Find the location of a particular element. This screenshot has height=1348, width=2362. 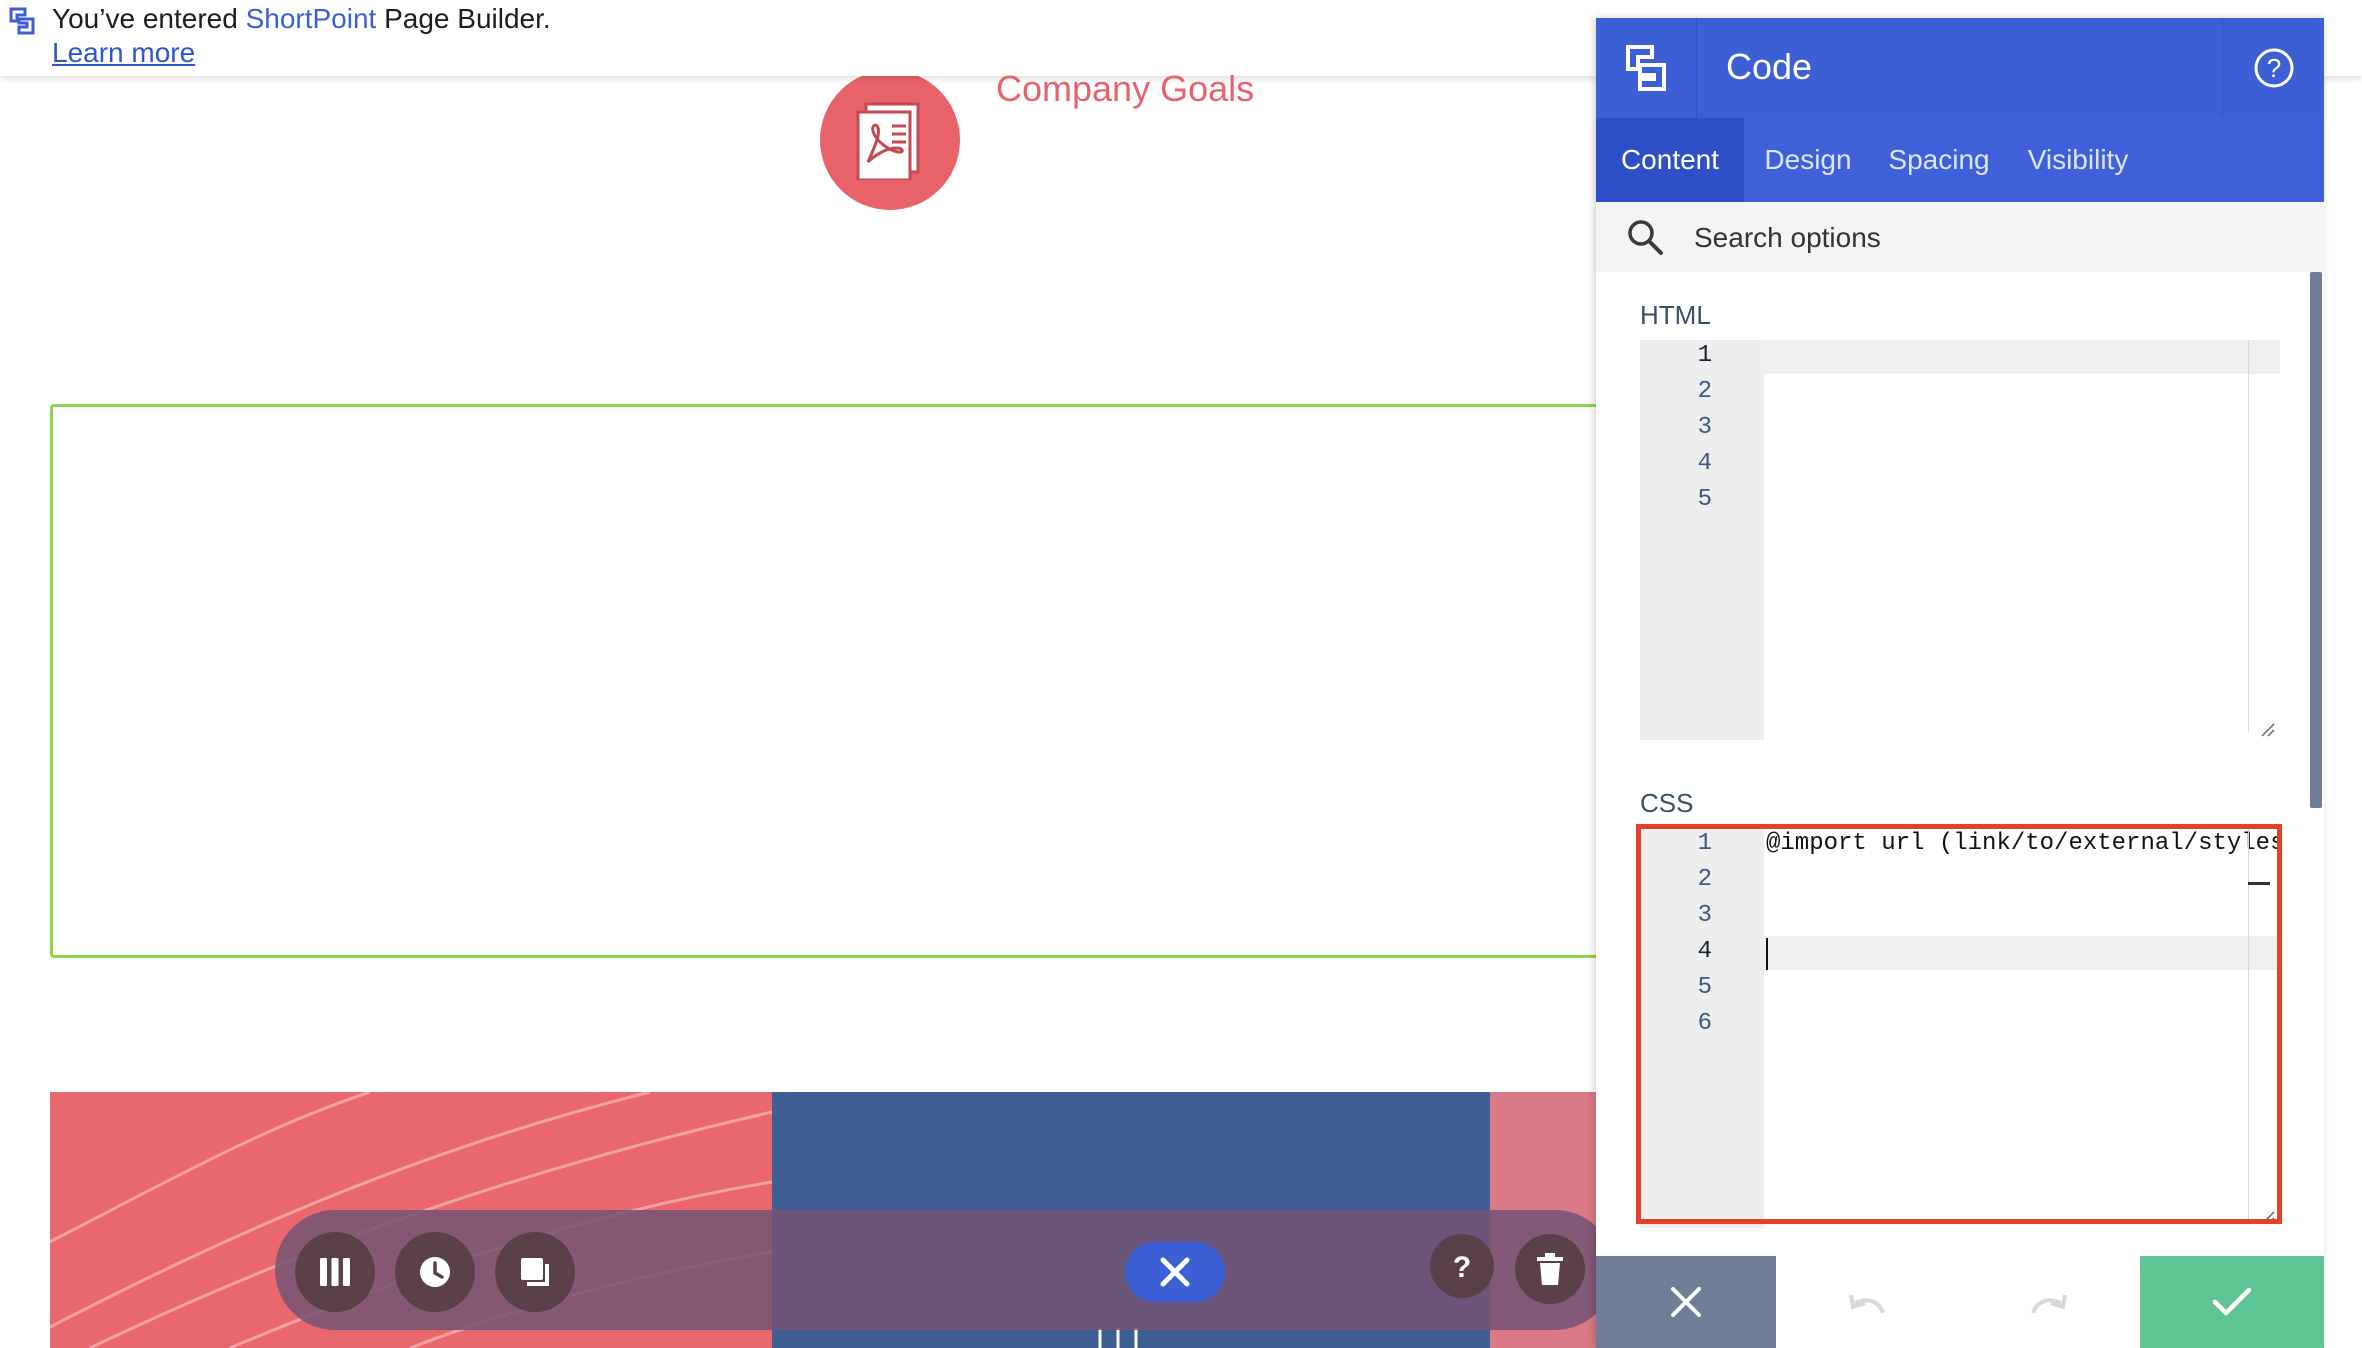

company-goals-title: Company Goals is located at coordinates (1125, 89).